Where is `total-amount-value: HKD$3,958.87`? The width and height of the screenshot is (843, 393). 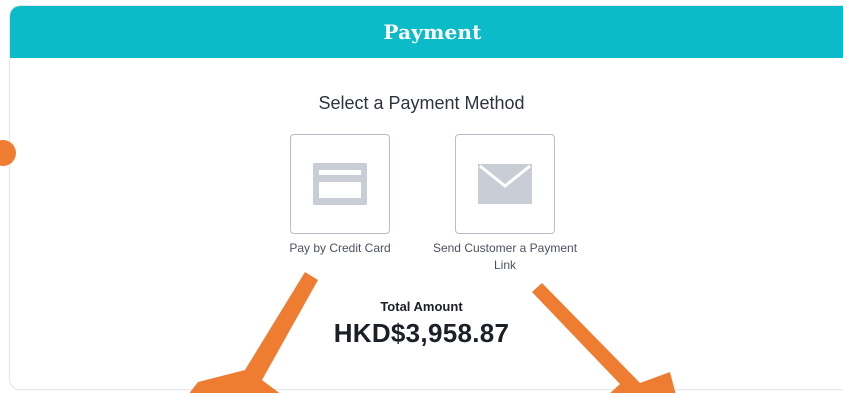 total-amount-value: HKD$3,958.87 is located at coordinates (421, 333).